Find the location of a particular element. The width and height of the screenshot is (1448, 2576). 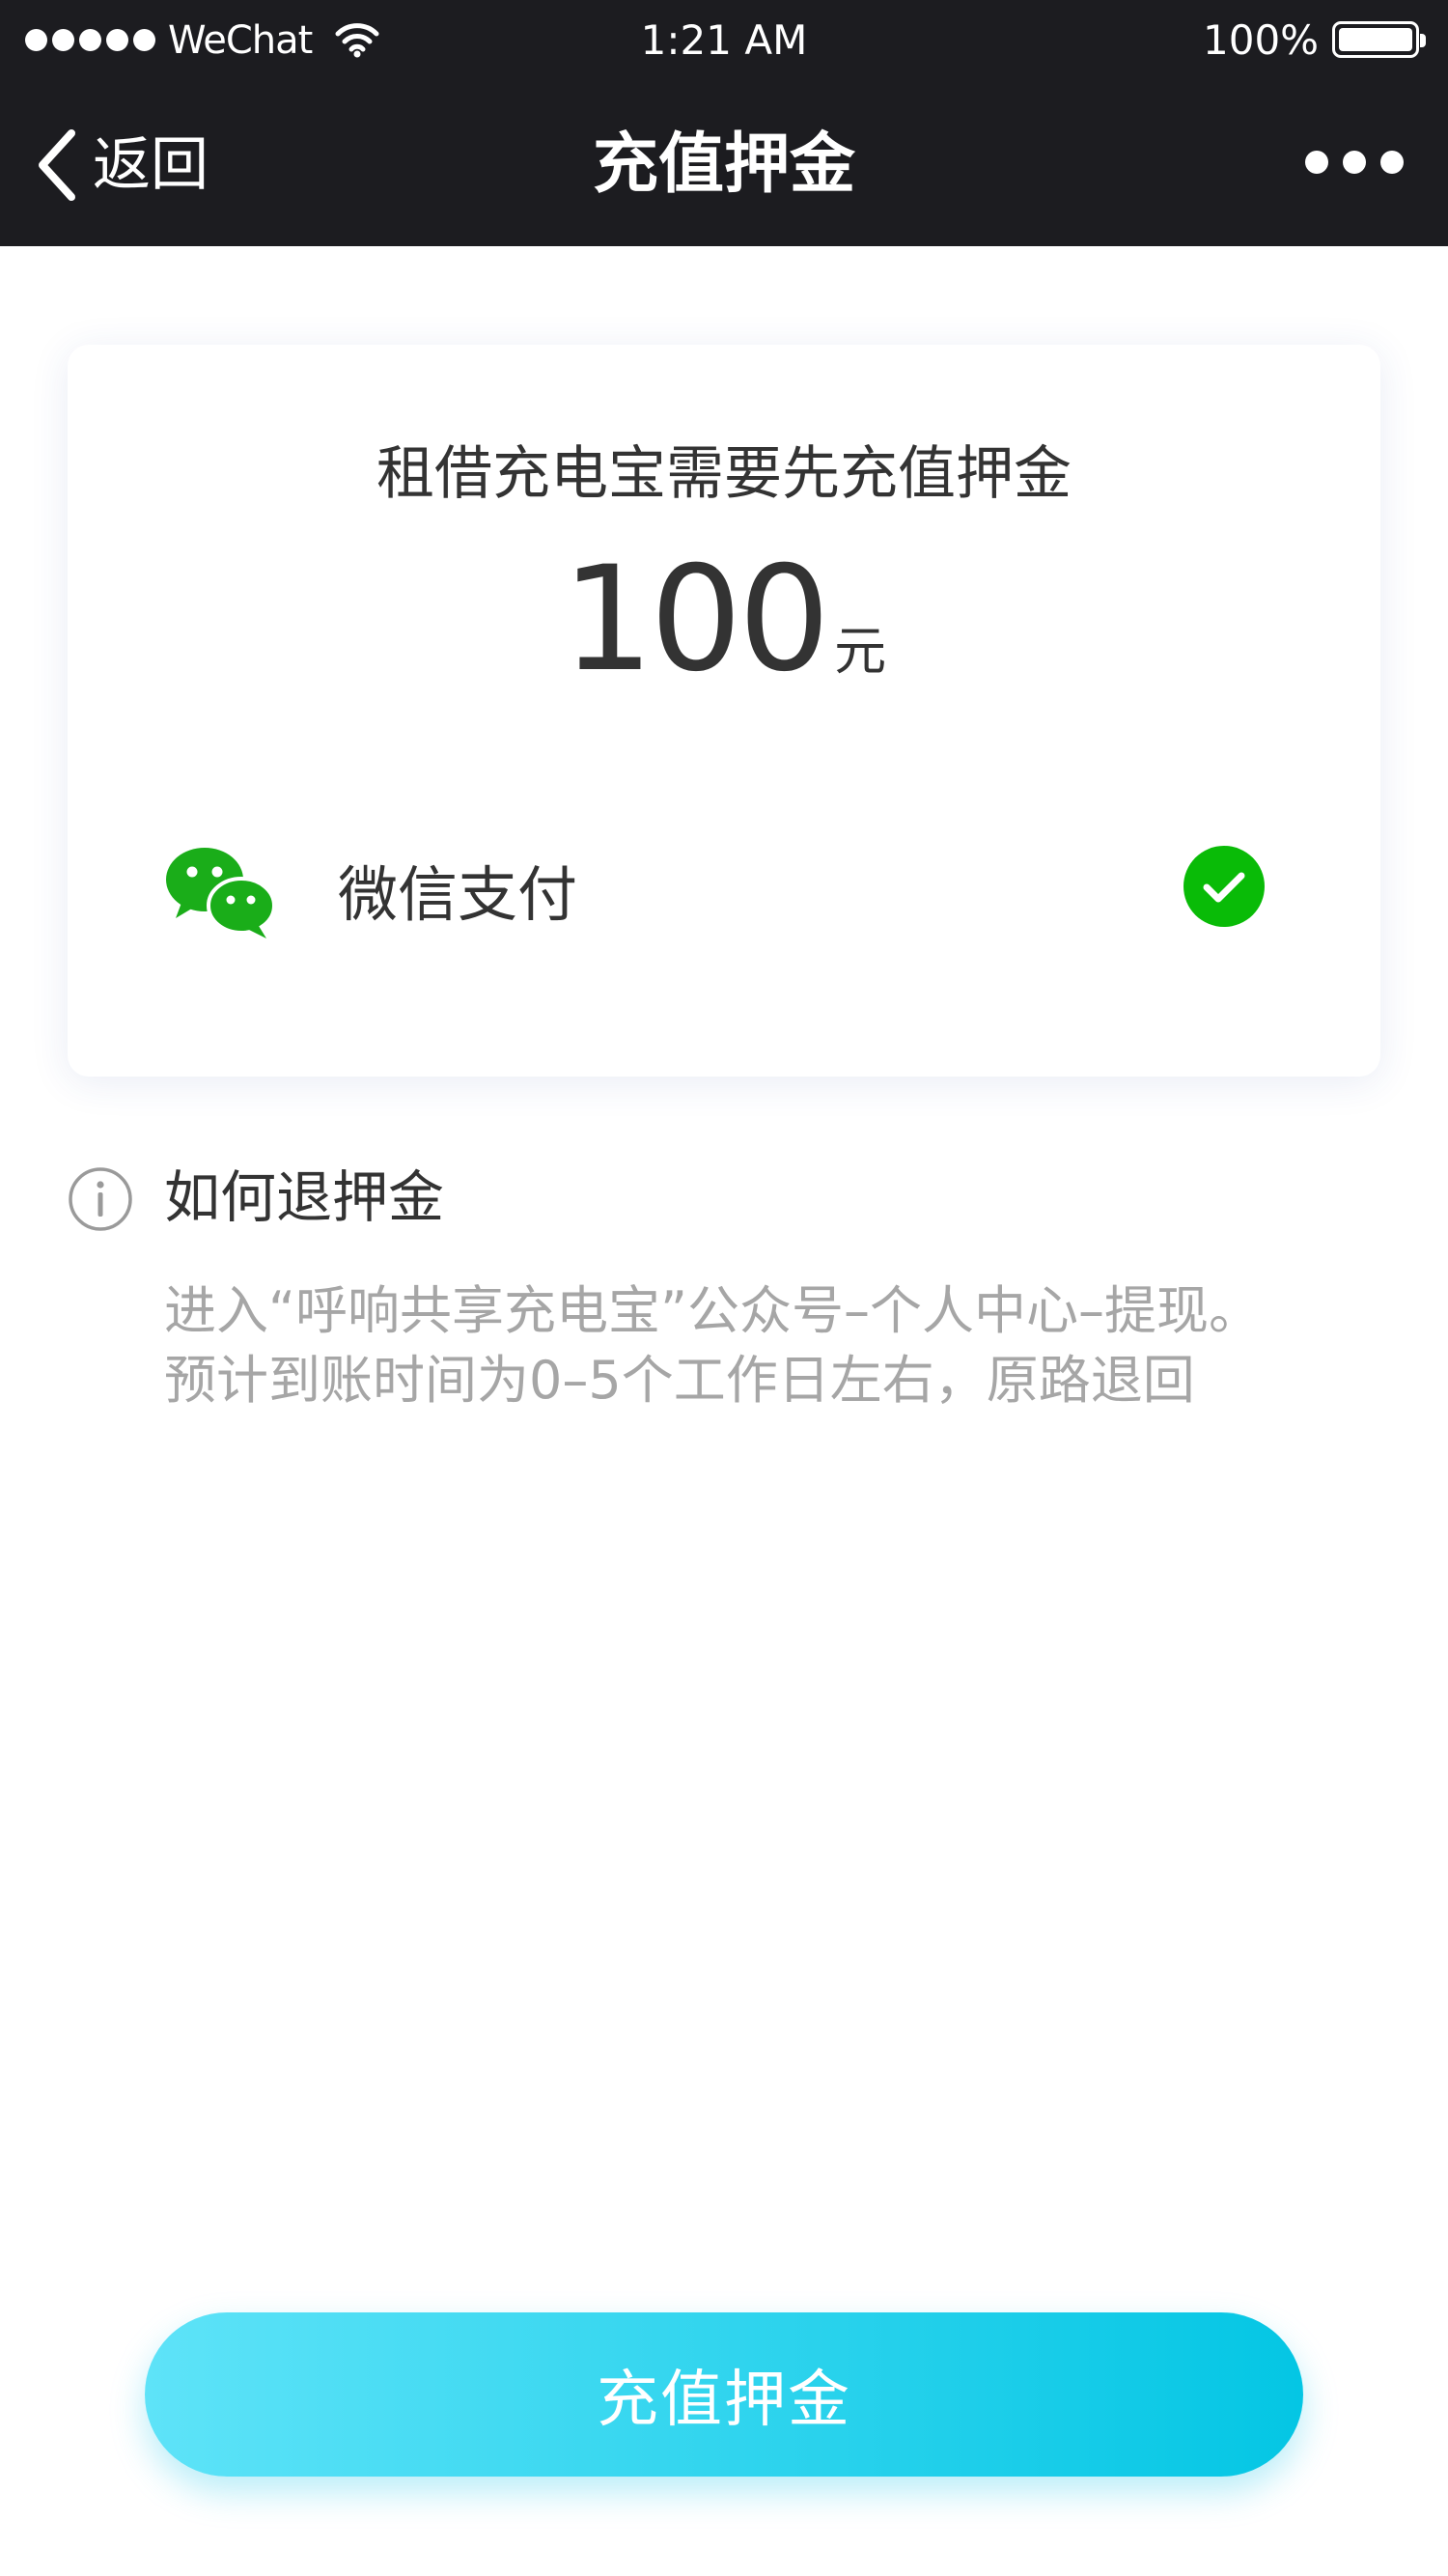

wechat-icon is located at coordinates (221, 893).